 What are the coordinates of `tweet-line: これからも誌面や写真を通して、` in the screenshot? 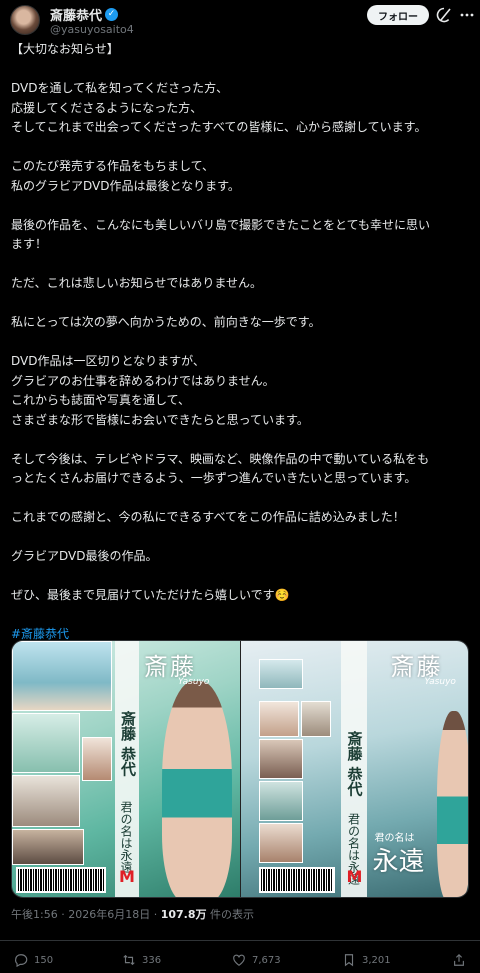 It's located at (101, 400).